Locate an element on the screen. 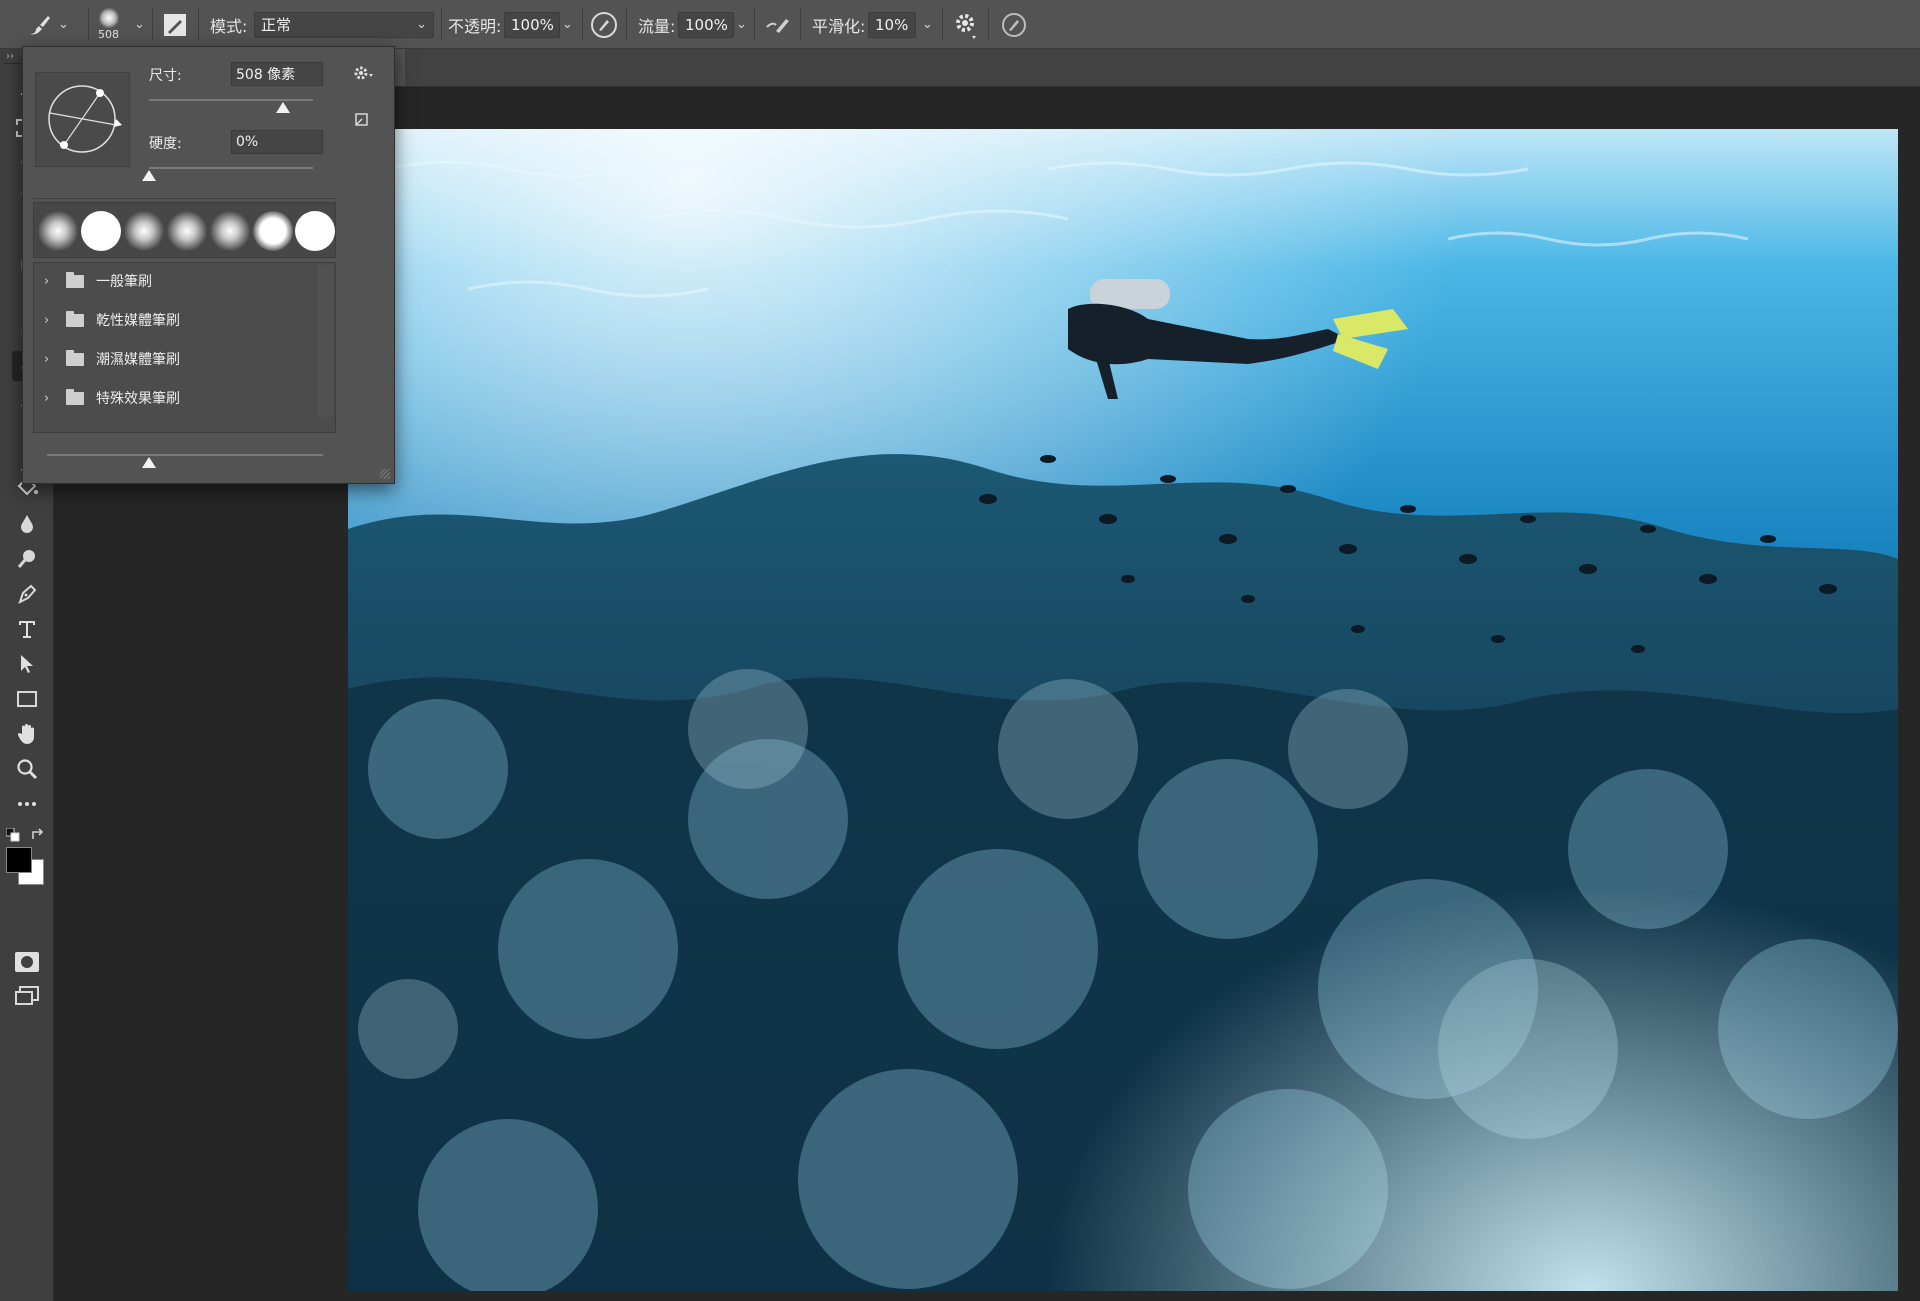 This screenshot has width=1920, height=1301. hand-icon is located at coordinates (25, 734).